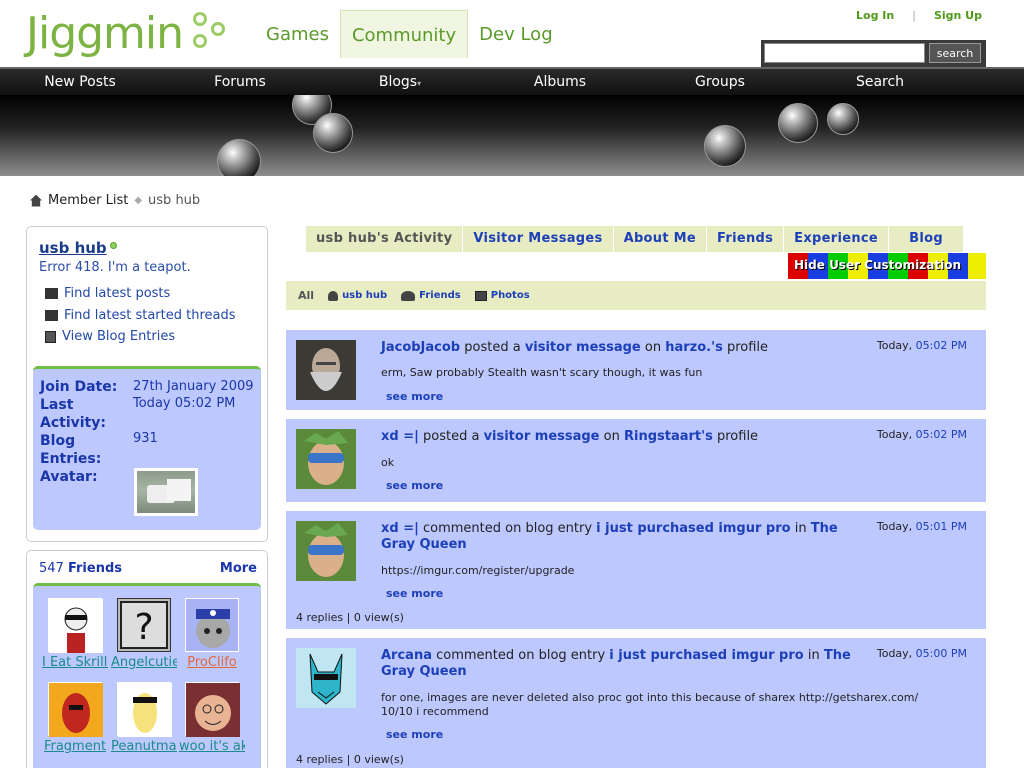 This screenshot has width=1024, height=768. What do you see at coordinates (955, 53) in the screenshot?
I see `search-button: search` at bounding box center [955, 53].